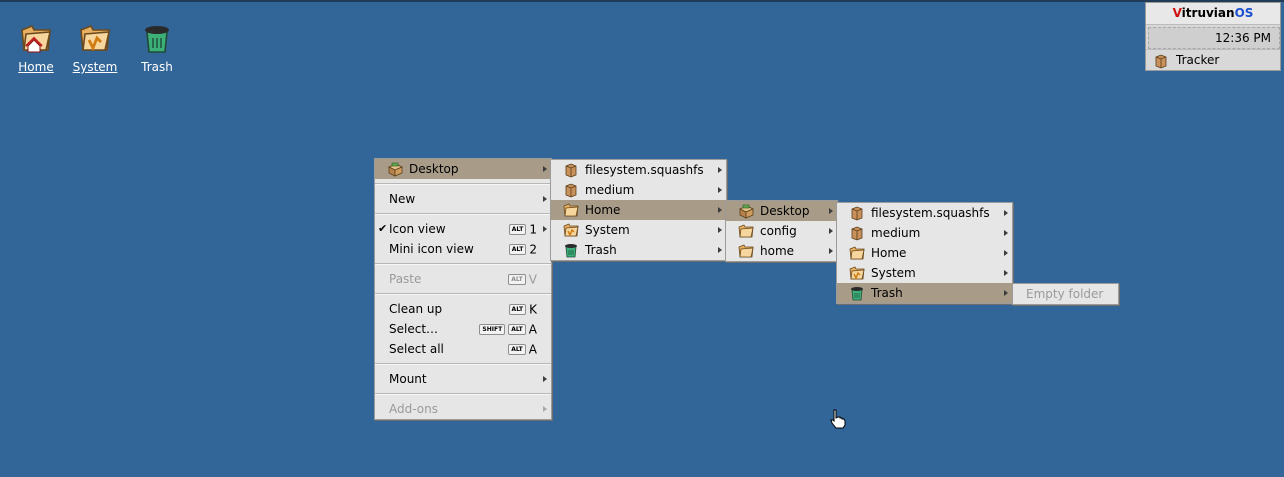  What do you see at coordinates (463, 279) in the screenshot?
I see `menu-item-paste: Paste ALT V` at bounding box center [463, 279].